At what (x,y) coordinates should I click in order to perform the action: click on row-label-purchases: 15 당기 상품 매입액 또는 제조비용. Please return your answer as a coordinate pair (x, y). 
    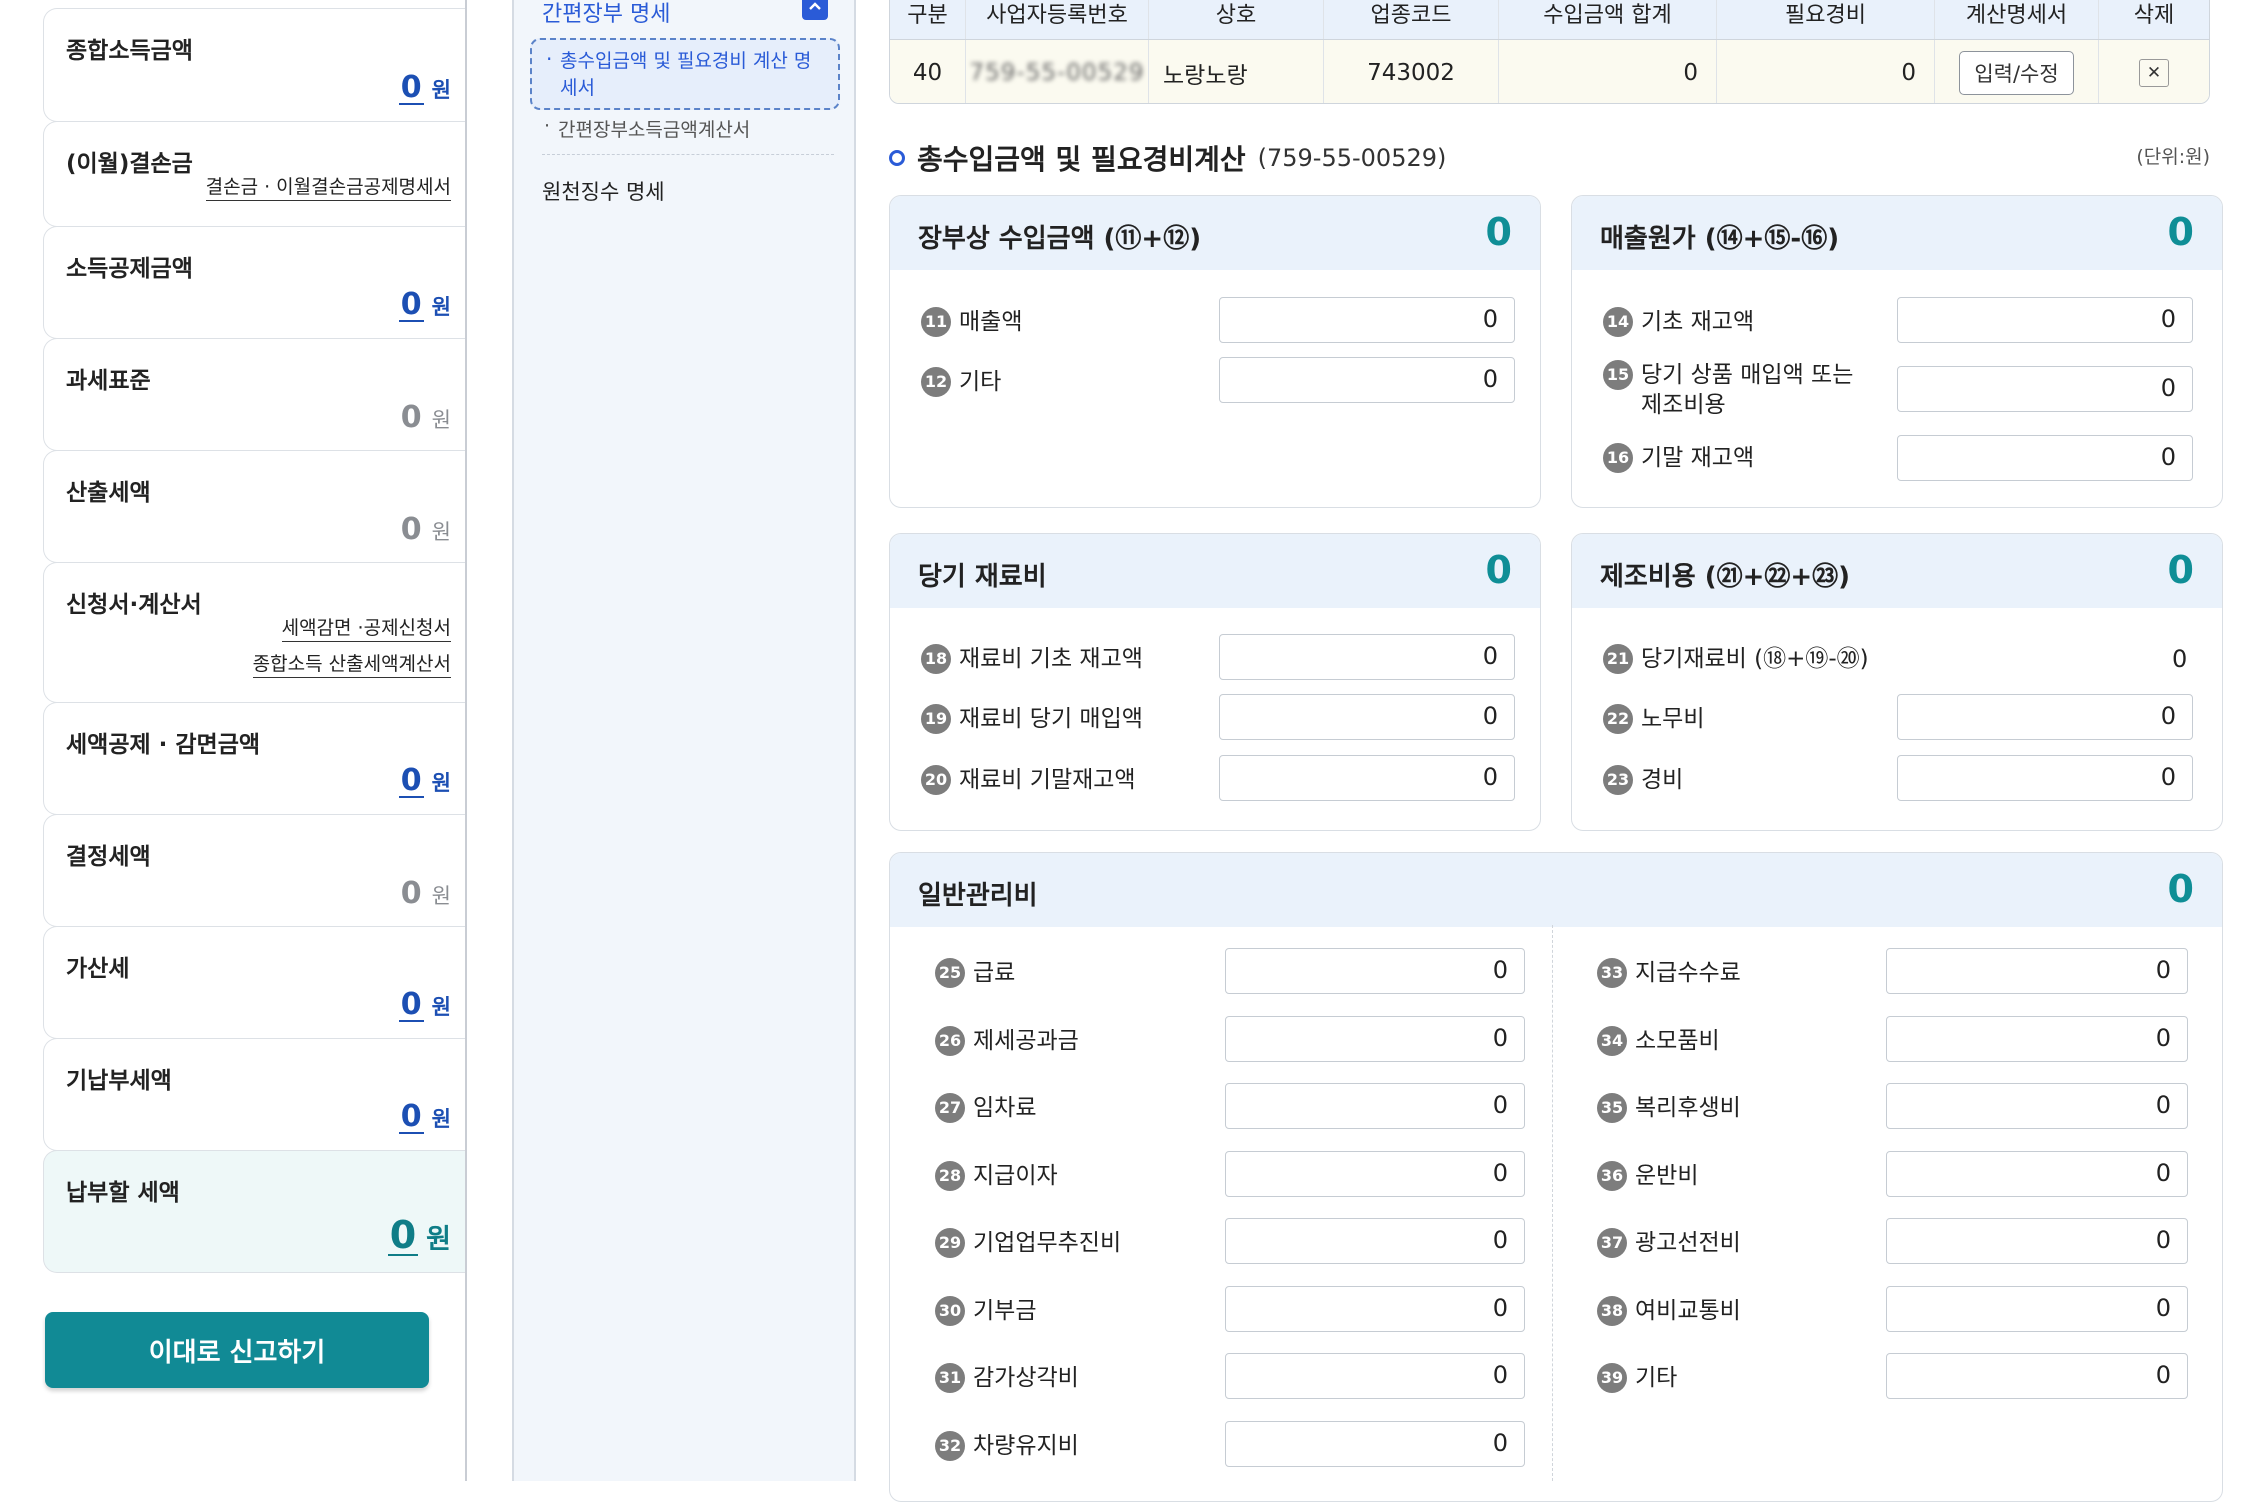
    Looking at the image, I should click on (1728, 390).